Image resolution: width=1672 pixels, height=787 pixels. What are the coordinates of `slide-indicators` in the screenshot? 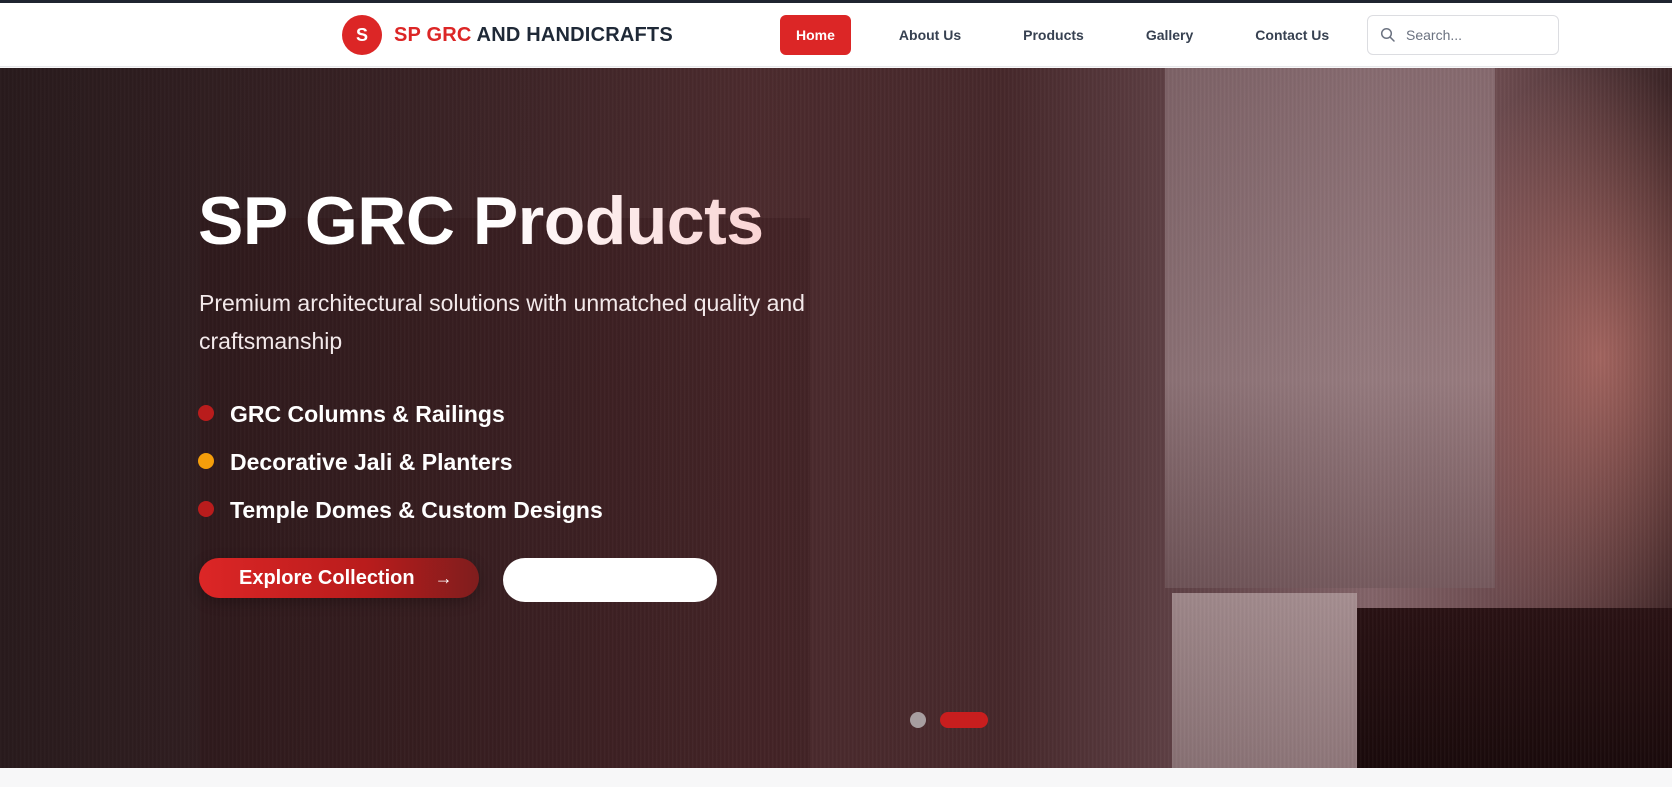 It's located at (949, 720).